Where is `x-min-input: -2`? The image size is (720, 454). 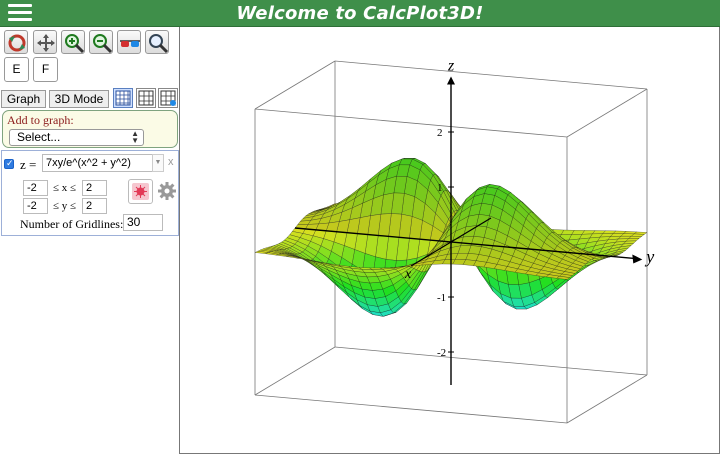 x-min-input: -2 is located at coordinates (35, 188).